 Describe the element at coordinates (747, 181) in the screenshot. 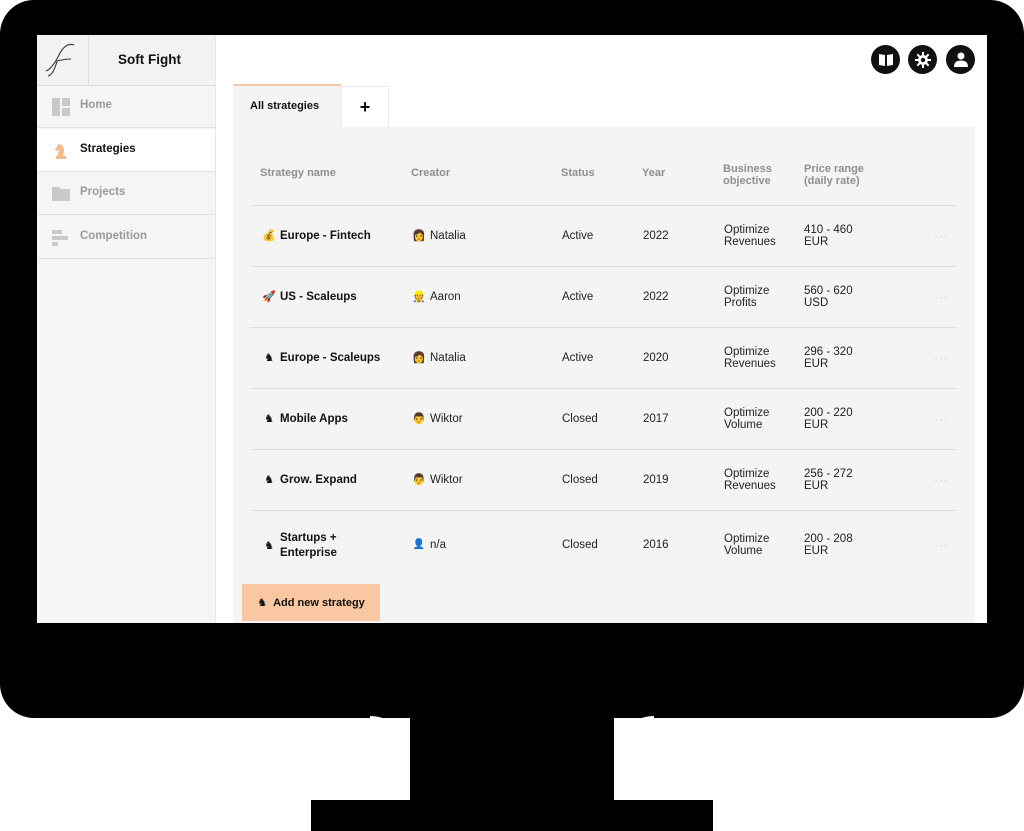

I see `header-line: objective` at that location.